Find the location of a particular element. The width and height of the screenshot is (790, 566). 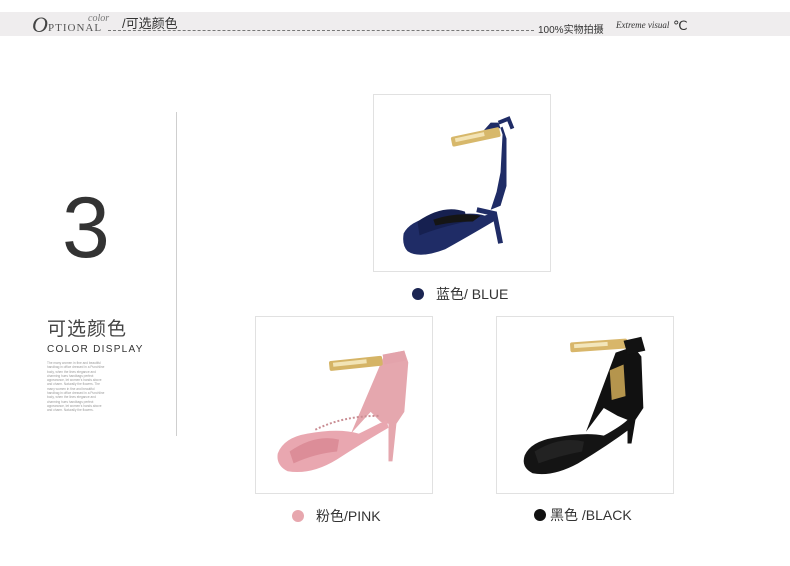

header-bar is located at coordinates (395, 24).